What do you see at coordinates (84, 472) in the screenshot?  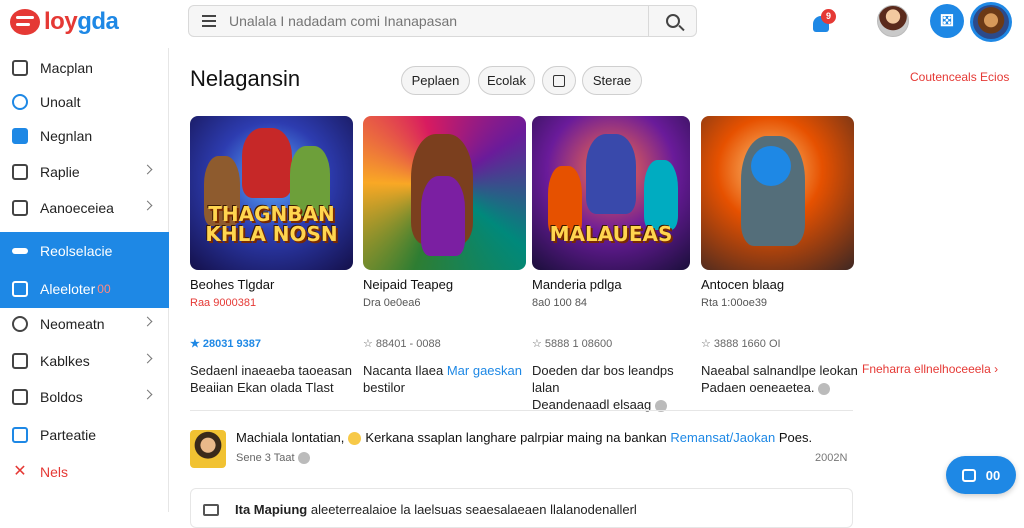 I see `sidebar-item-12: ✕ Nels` at bounding box center [84, 472].